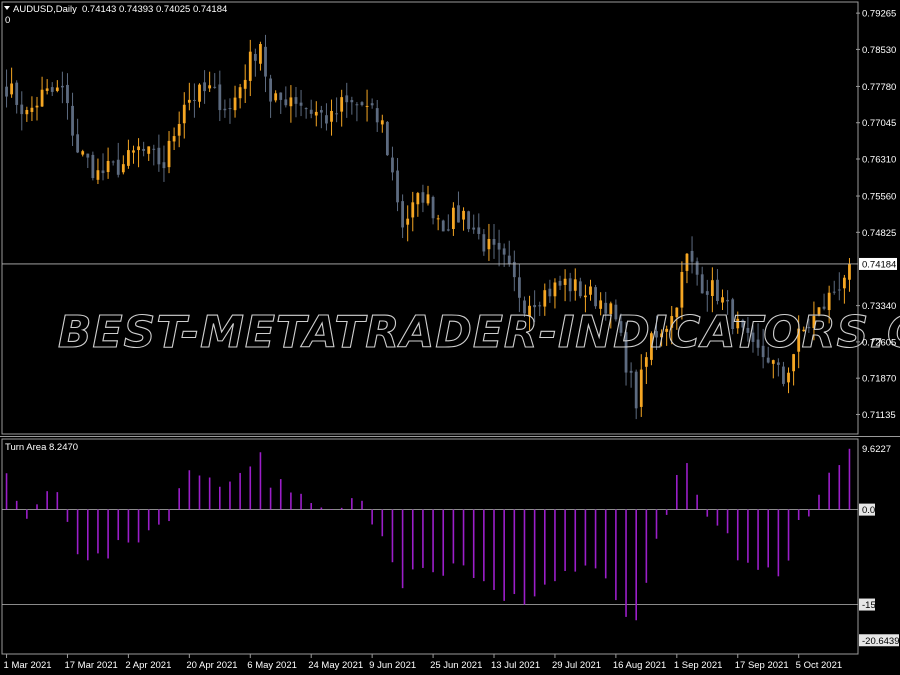 This screenshot has width=900, height=675. Describe the element at coordinates (879, 87) in the screenshot. I see `price-tick-label: 0.77780` at that location.